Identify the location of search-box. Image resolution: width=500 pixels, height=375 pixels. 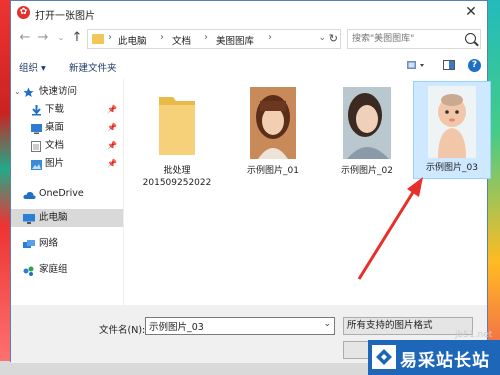
(414, 39).